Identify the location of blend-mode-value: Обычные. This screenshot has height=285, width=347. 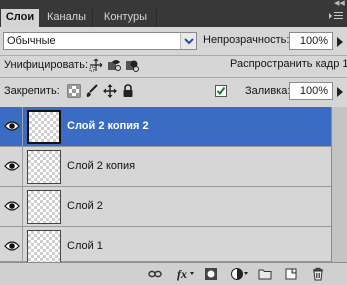
(31, 41).